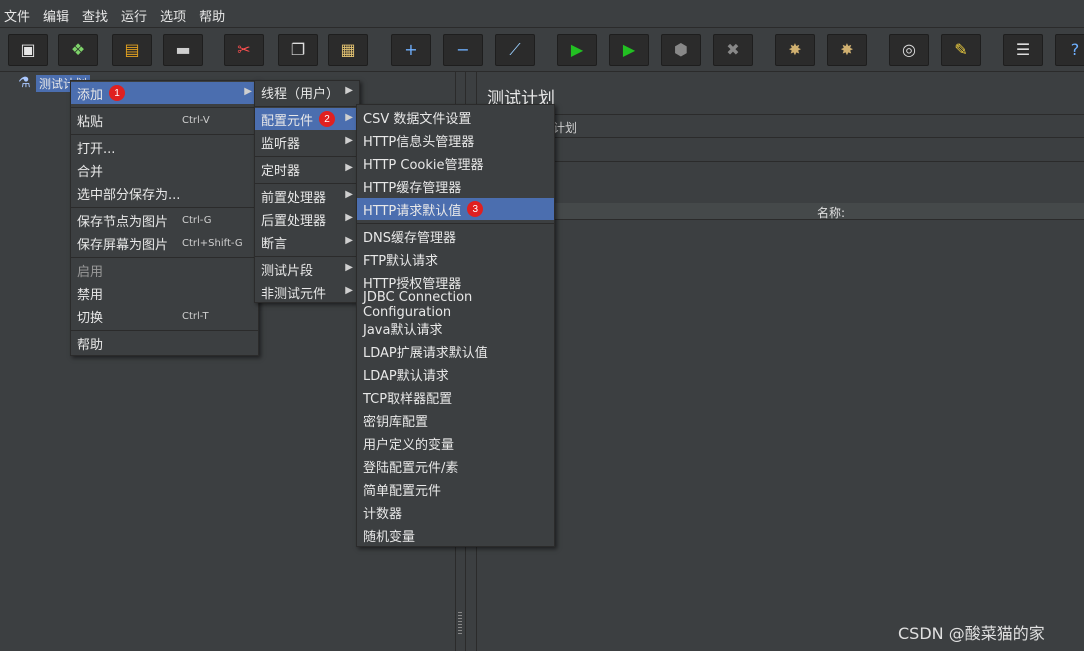 This screenshot has width=1084, height=651. Describe the element at coordinates (164, 316) in the screenshot. I see `menu1-item: 切换 Ctrl-T` at that location.